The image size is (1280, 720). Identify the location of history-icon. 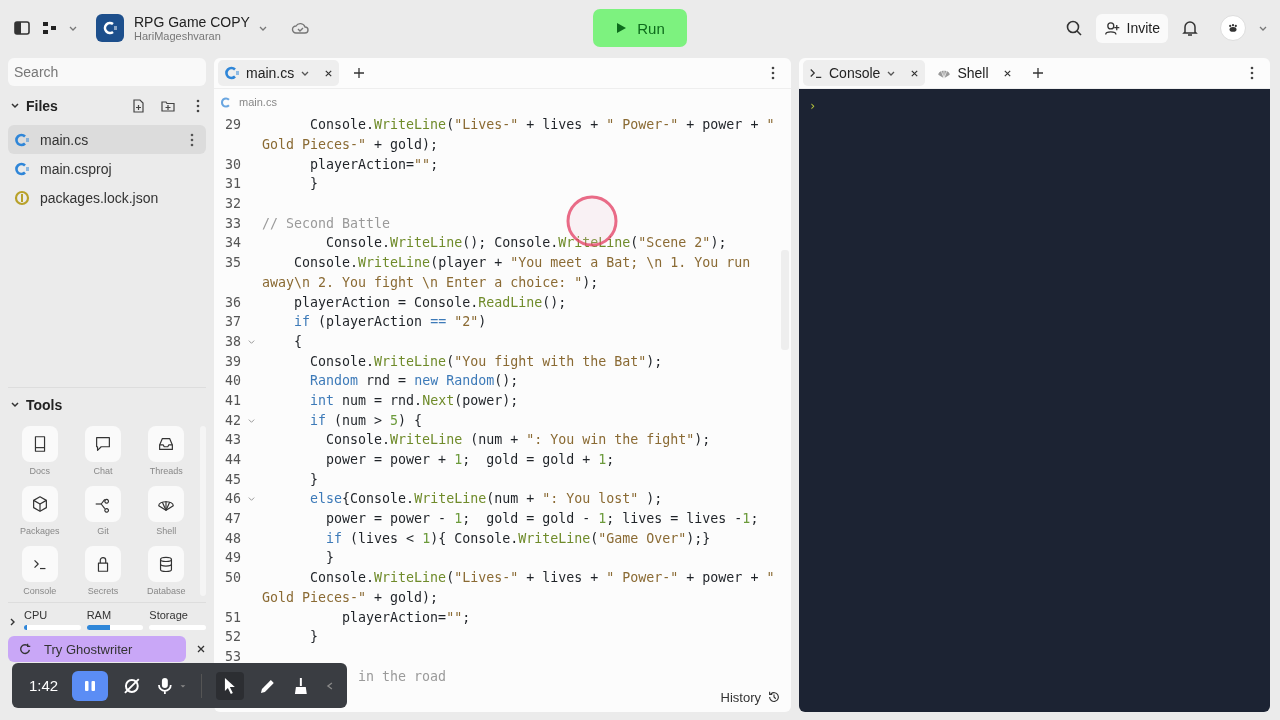
(774, 697).